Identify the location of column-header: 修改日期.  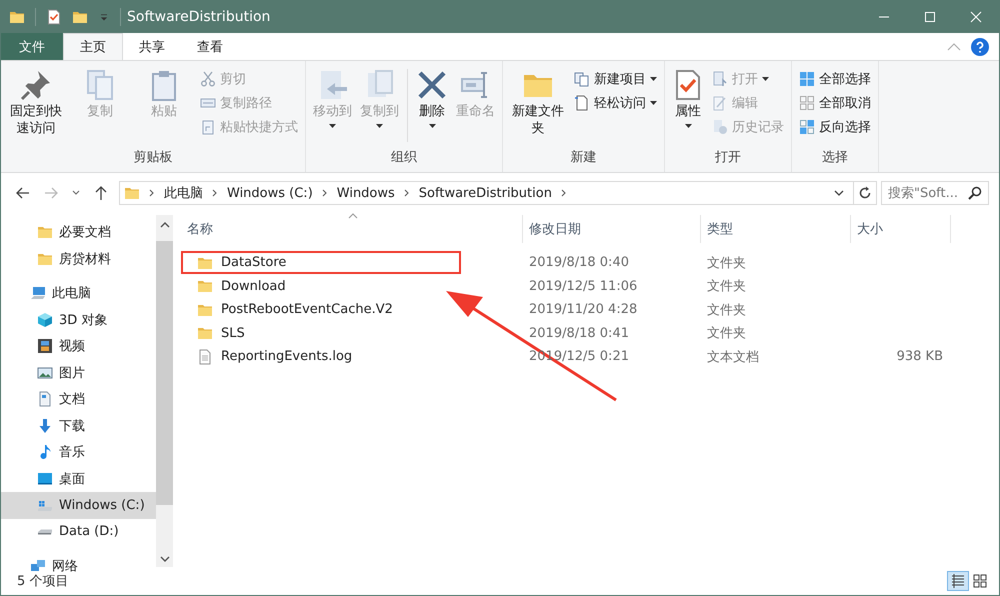
(612, 229).